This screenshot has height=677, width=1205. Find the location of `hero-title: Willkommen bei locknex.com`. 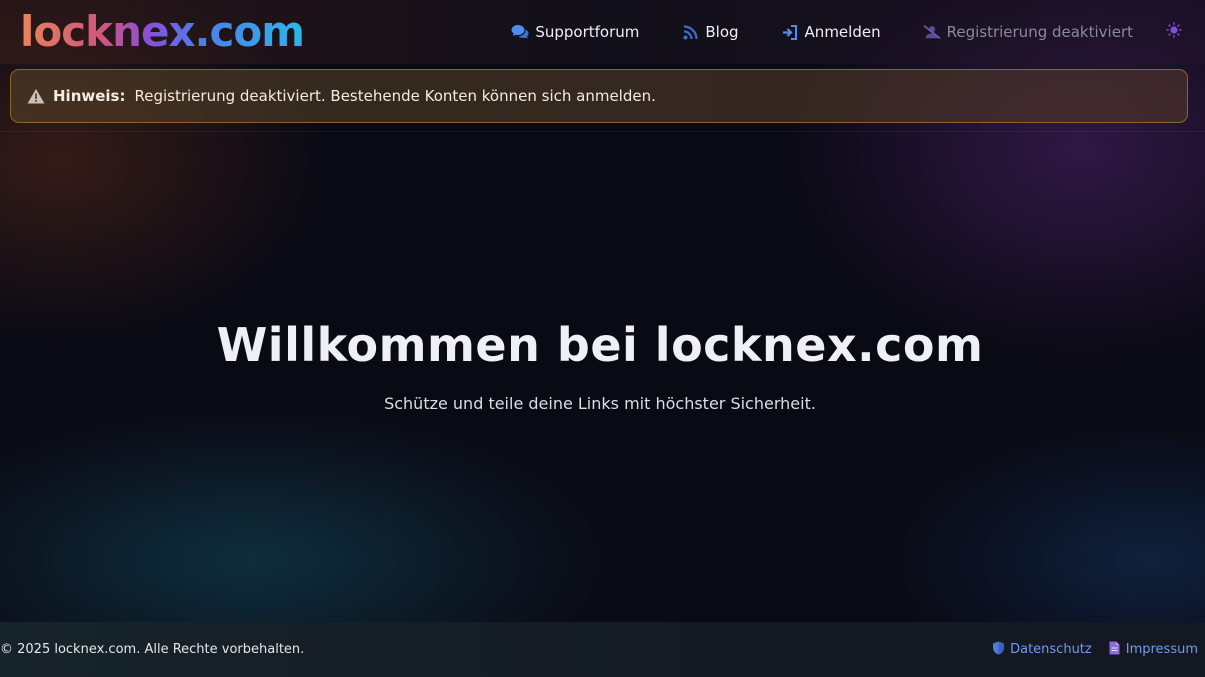

hero-title: Willkommen bei locknex.com is located at coordinates (600, 345).